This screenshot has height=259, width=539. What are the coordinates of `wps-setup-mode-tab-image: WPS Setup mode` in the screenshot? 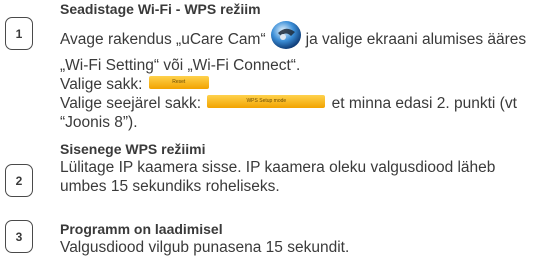 It's located at (266, 102).